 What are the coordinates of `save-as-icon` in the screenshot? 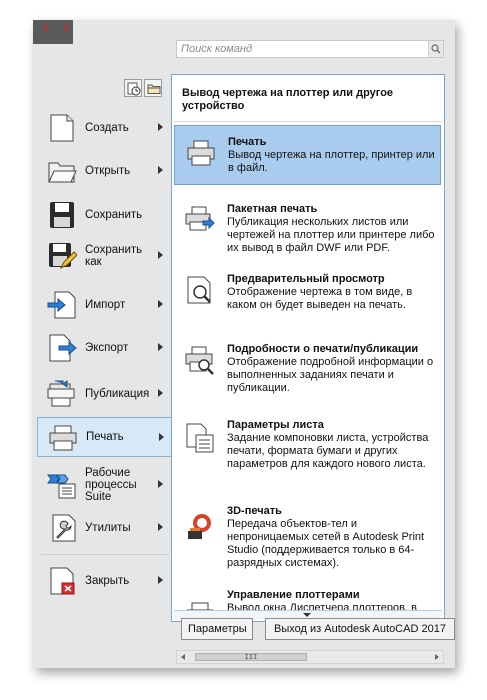 It's located at (63, 256).